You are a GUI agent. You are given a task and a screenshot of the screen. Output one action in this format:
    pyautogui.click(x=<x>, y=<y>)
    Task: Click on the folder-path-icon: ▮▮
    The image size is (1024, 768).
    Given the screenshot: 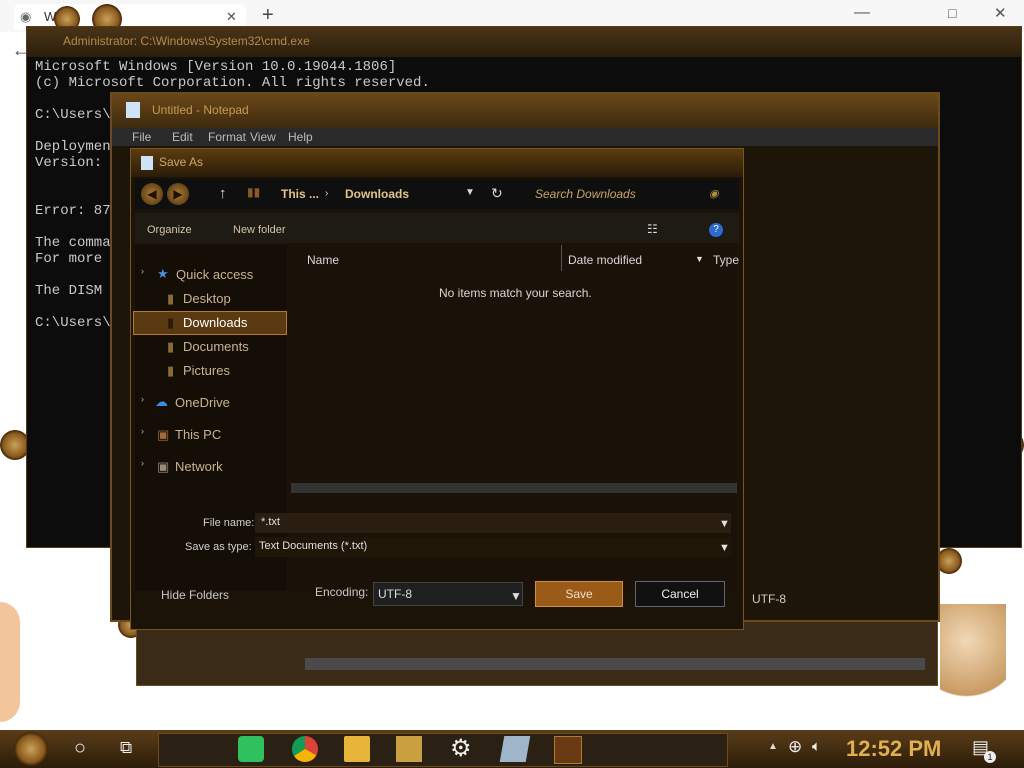 What is the action you would take?
    pyautogui.click(x=254, y=192)
    